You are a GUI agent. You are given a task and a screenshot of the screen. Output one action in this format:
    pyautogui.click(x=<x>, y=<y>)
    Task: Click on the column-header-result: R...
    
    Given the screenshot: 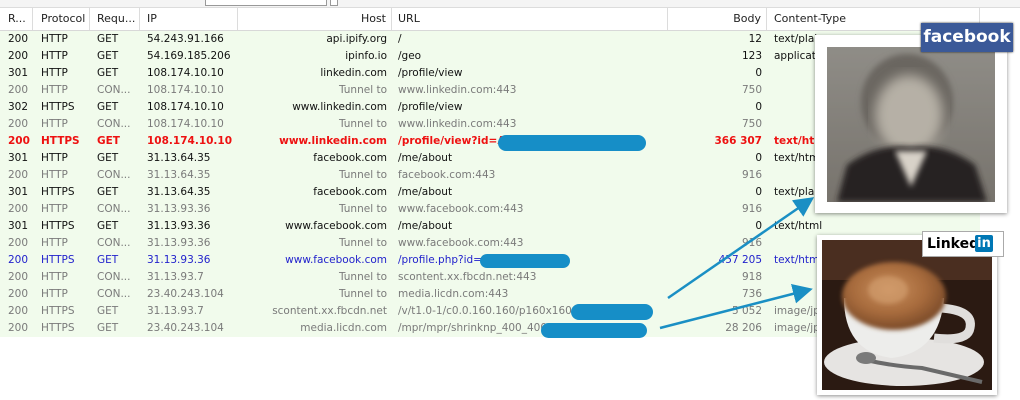 What is the action you would take?
    pyautogui.click(x=18, y=19)
    